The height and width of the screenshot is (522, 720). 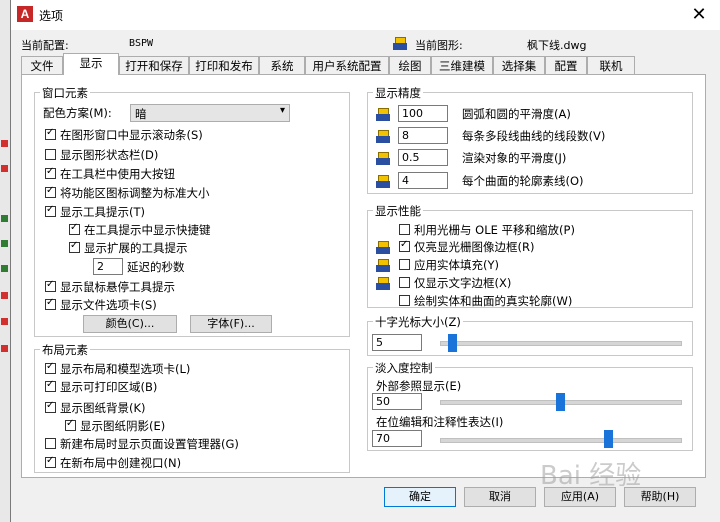 What do you see at coordinates (109, 387) in the screenshot?
I see `printable-area-label: 显示可打印区域(B)` at bounding box center [109, 387].